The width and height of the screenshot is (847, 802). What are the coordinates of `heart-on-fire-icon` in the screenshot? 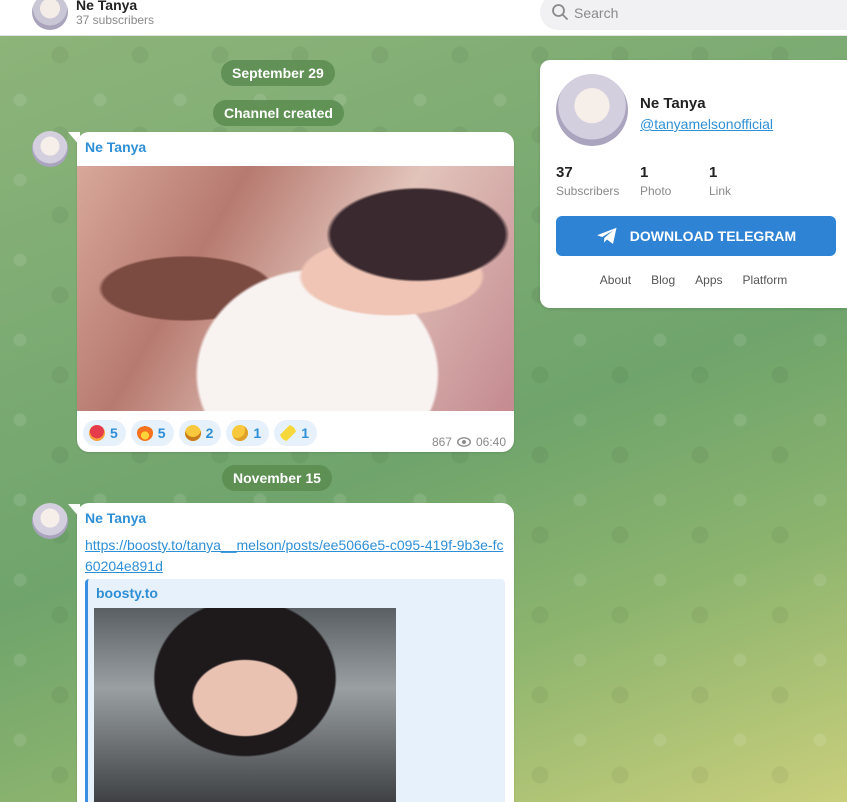 It's located at (97, 433).